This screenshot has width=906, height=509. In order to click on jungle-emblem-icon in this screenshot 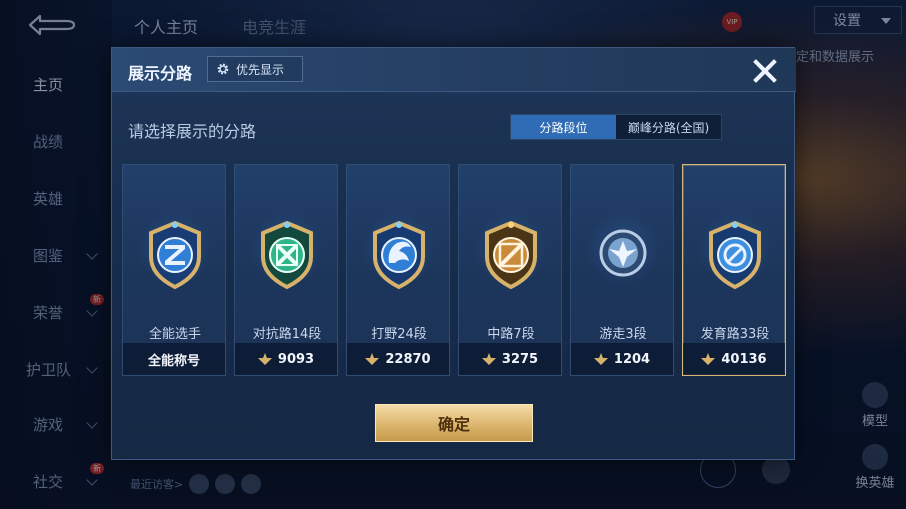, I will do `click(399, 255)`.